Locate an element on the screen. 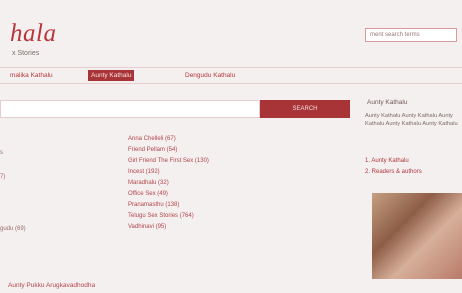 This screenshot has width=462, height=293. post-title: Aunty Pukku Arugkavadhodha is located at coordinates (51, 285).